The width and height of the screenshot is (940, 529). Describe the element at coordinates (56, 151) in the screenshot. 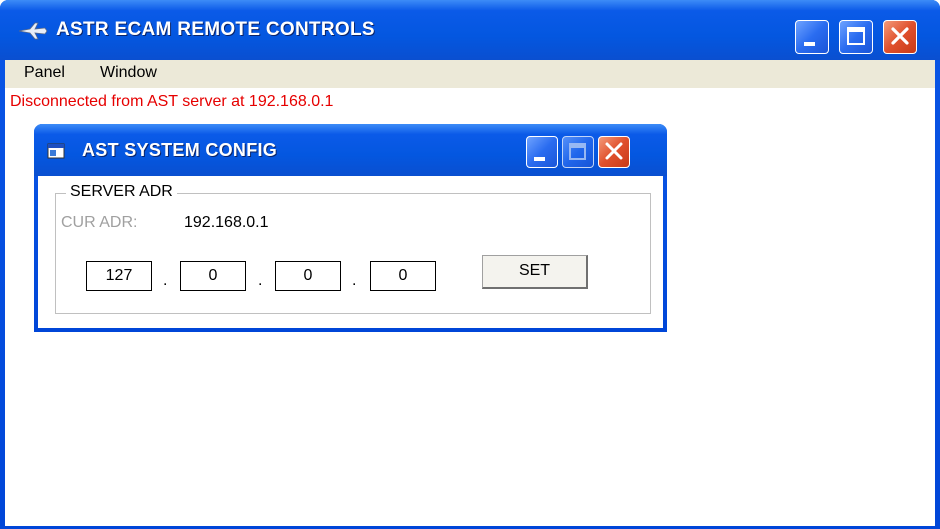

I see `window-icon` at that location.